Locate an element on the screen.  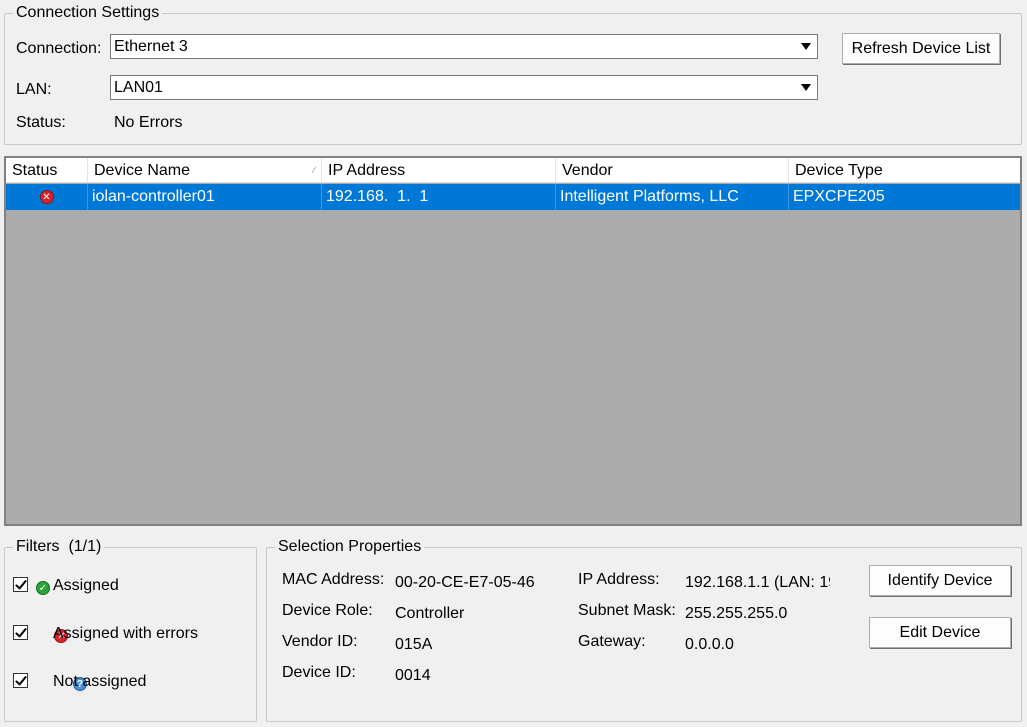
ip-address-value: 192.168.1.1 (LAN: 19 is located at coordinates (757, 582).